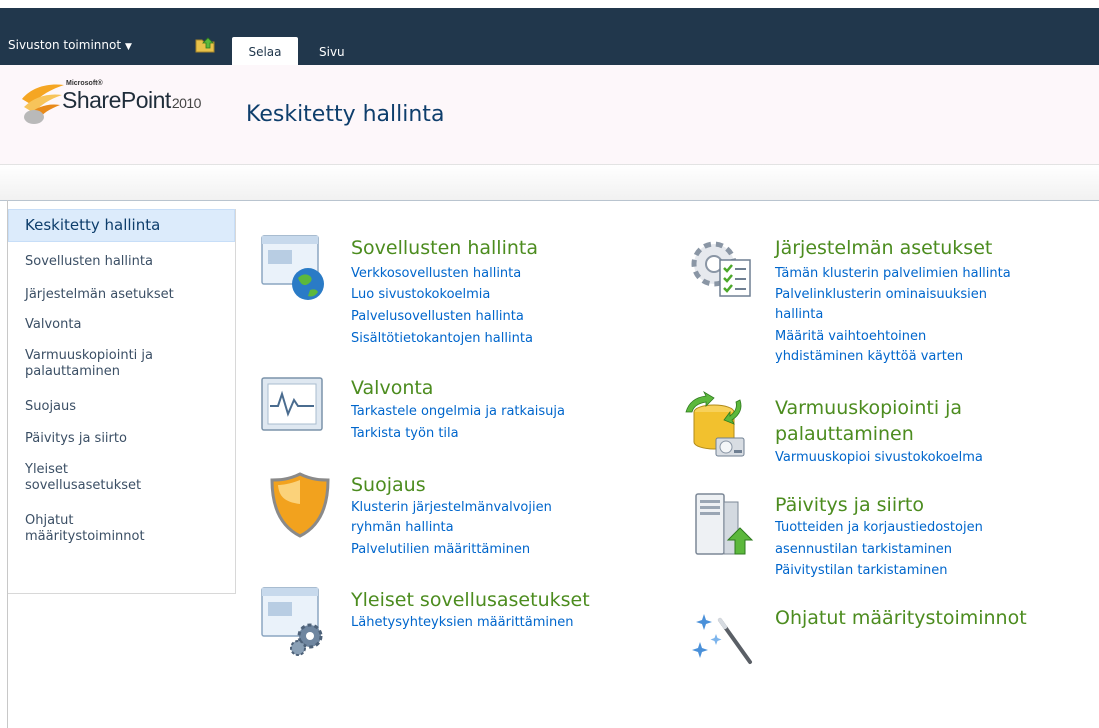 The width and height of the screenshot is (1099, 728). I want to click on gear-checklist-icon, so click(721, 269).